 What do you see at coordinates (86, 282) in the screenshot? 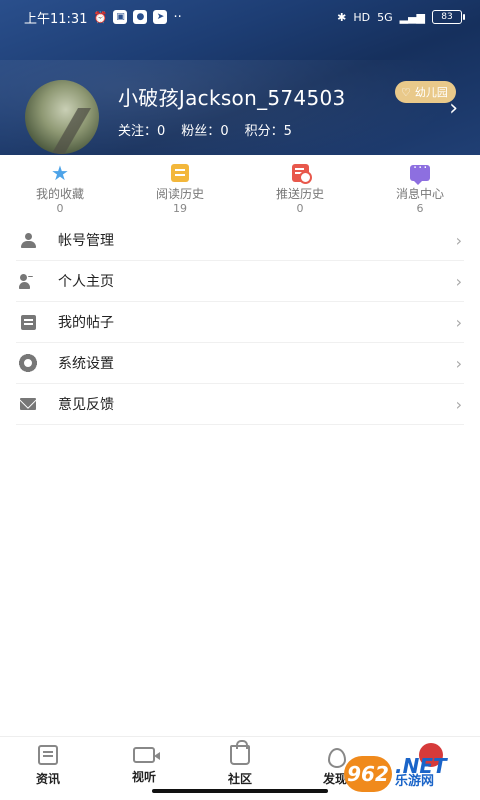
I see `menu-item-label: 个人主页` at bounding box center [86, 282].